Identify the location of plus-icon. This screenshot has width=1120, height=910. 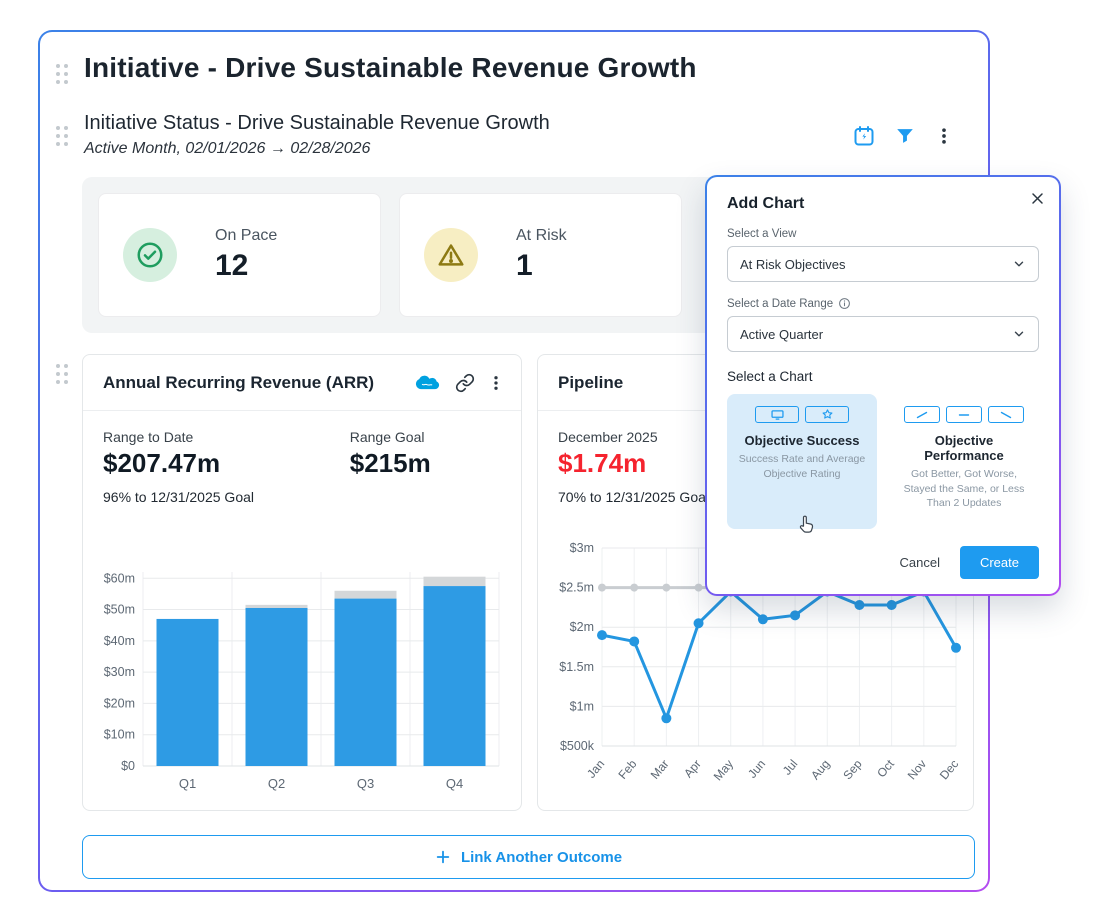
(443, 857).